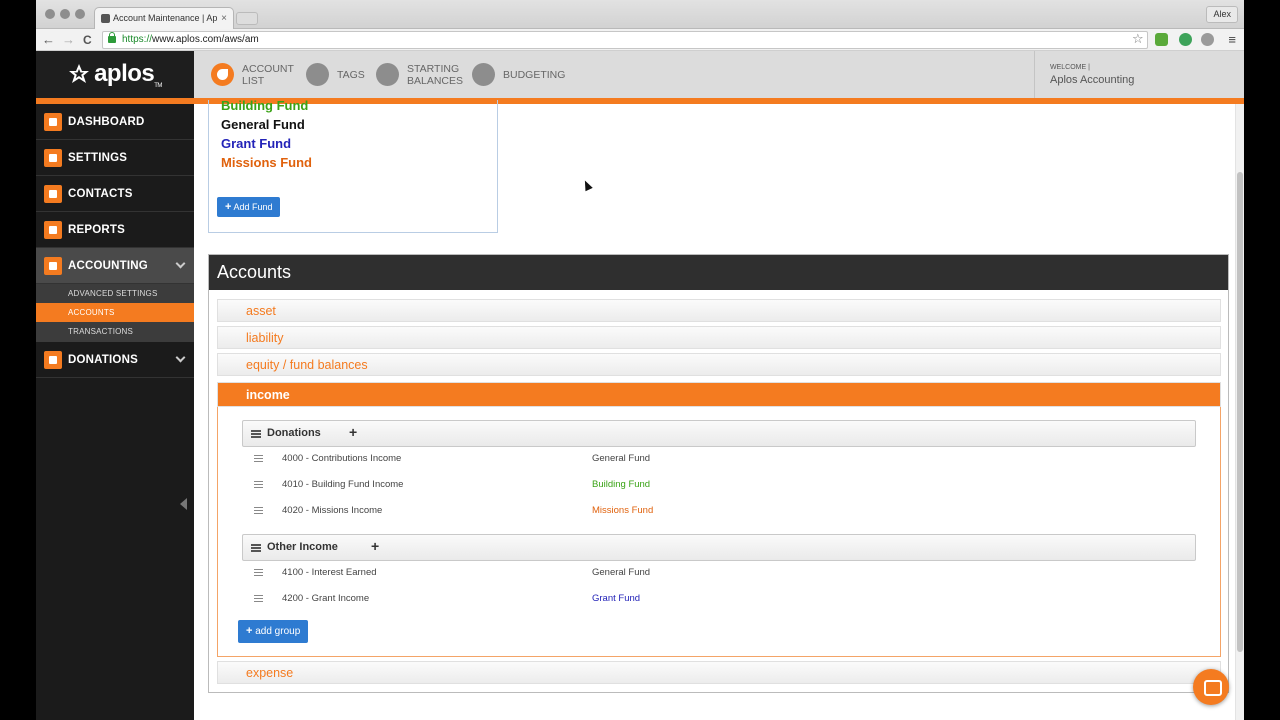 The width and height of the screenshot is (1280, 720). Describe the element at coordinates (435, 80) in the screenshot. I see `nav-label: BALANCES` at that location.